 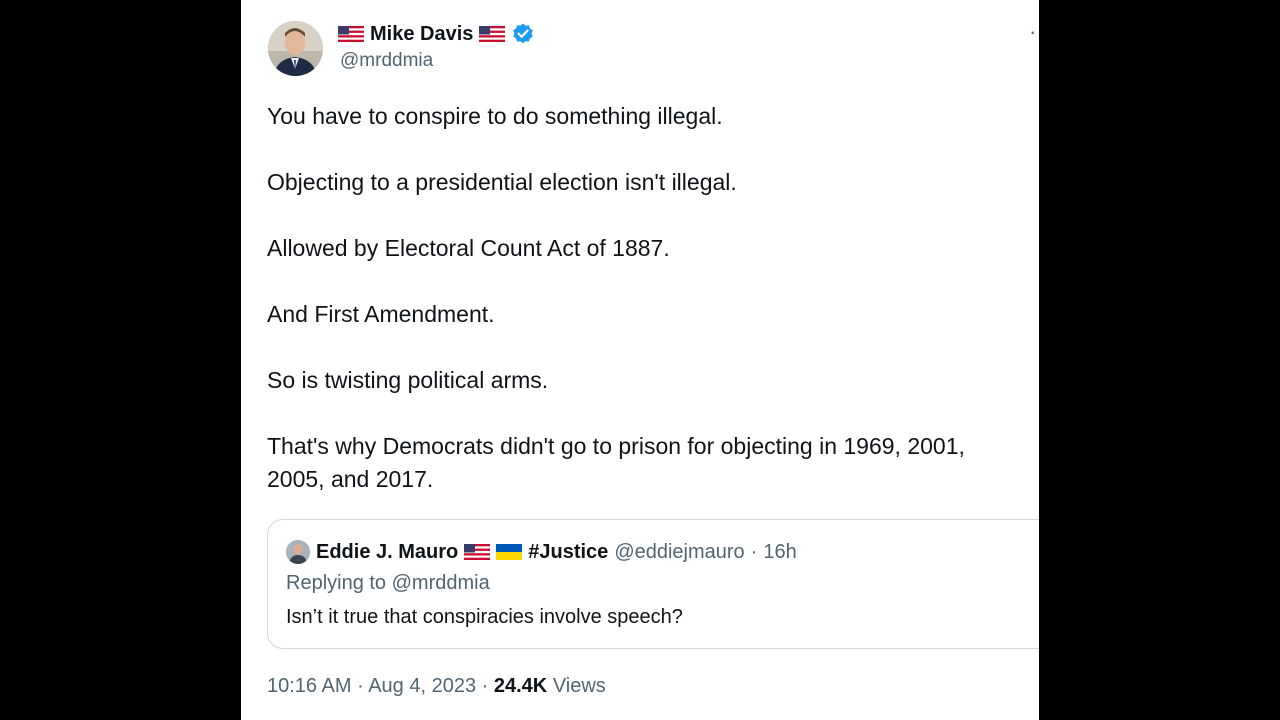 I want to click on ukraine-flag-icon, so click(x=509, y=552).